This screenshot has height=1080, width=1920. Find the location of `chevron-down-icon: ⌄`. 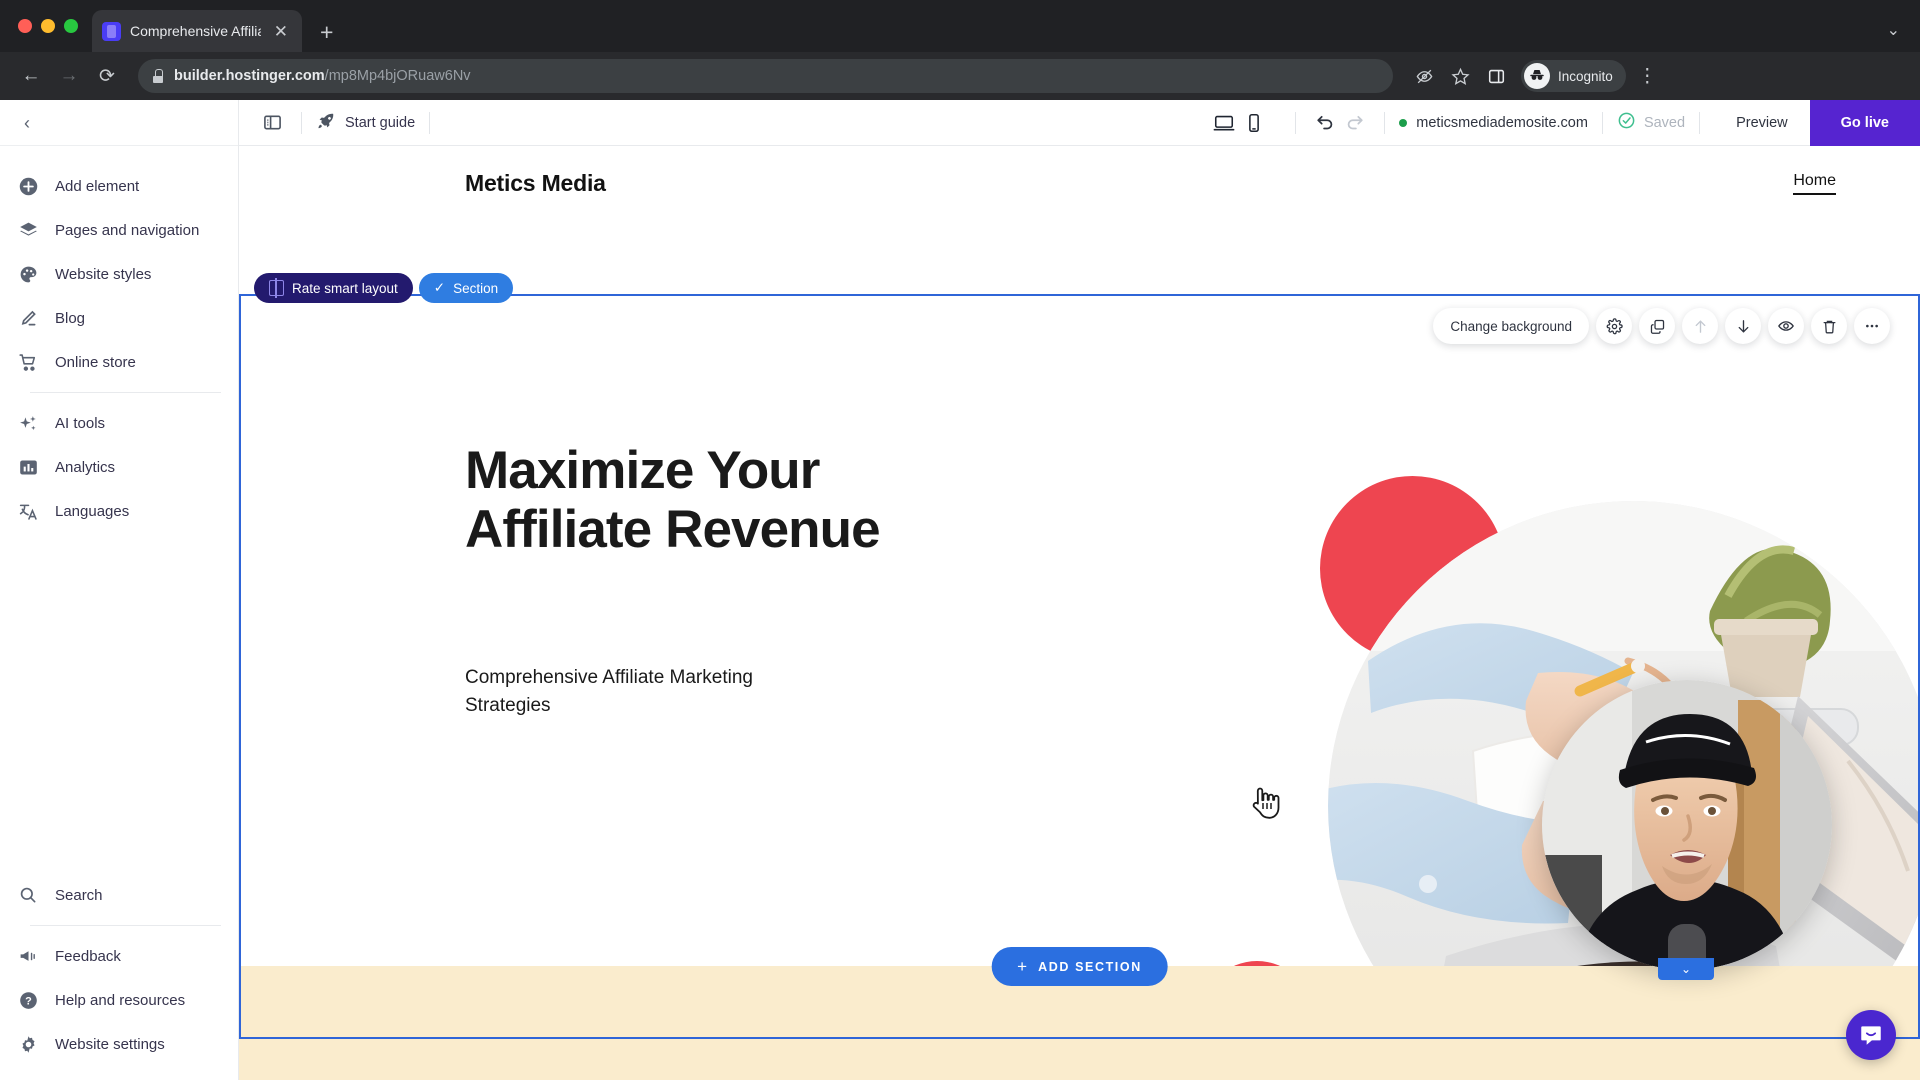

chevron-down-icon: ⌄ is located at coordinates (1893, 30).